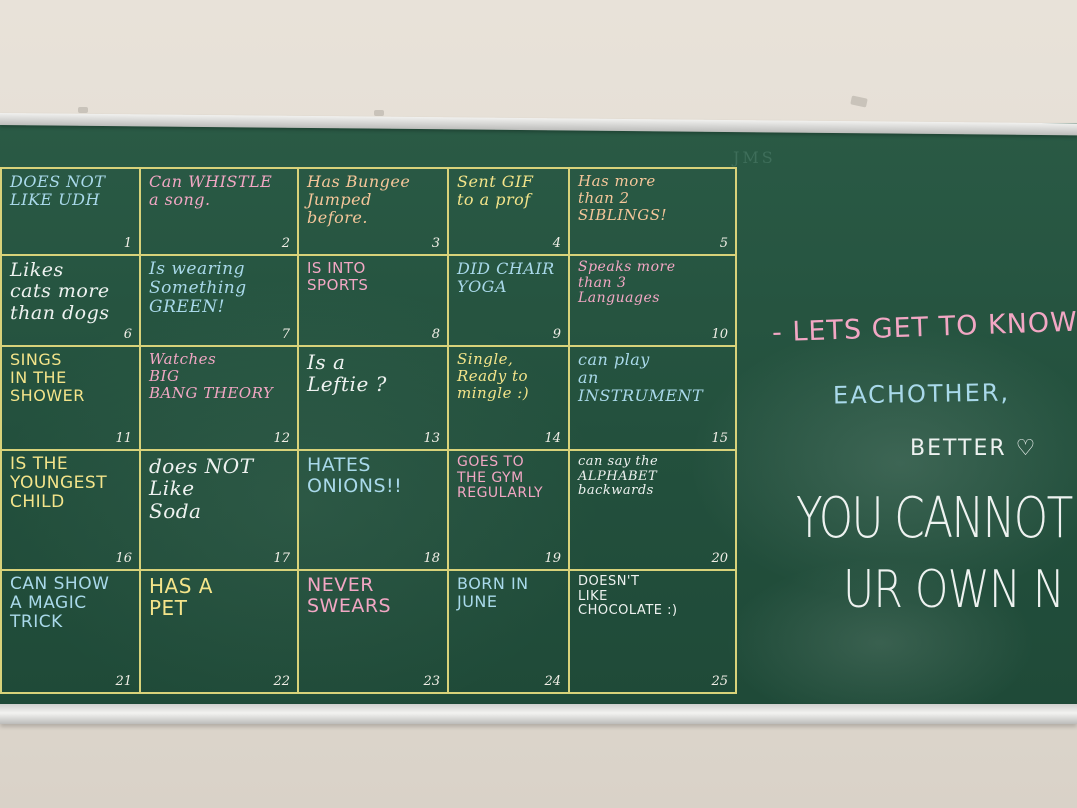 Image resolution: width=1077 pixels, height=808 pixels. What do you see at coordinates (508, 510) in the screenshot?
I see `bingo-cell-19: GOES TO THE GYM REGULARLY 19` at bounding box center [508, 510].